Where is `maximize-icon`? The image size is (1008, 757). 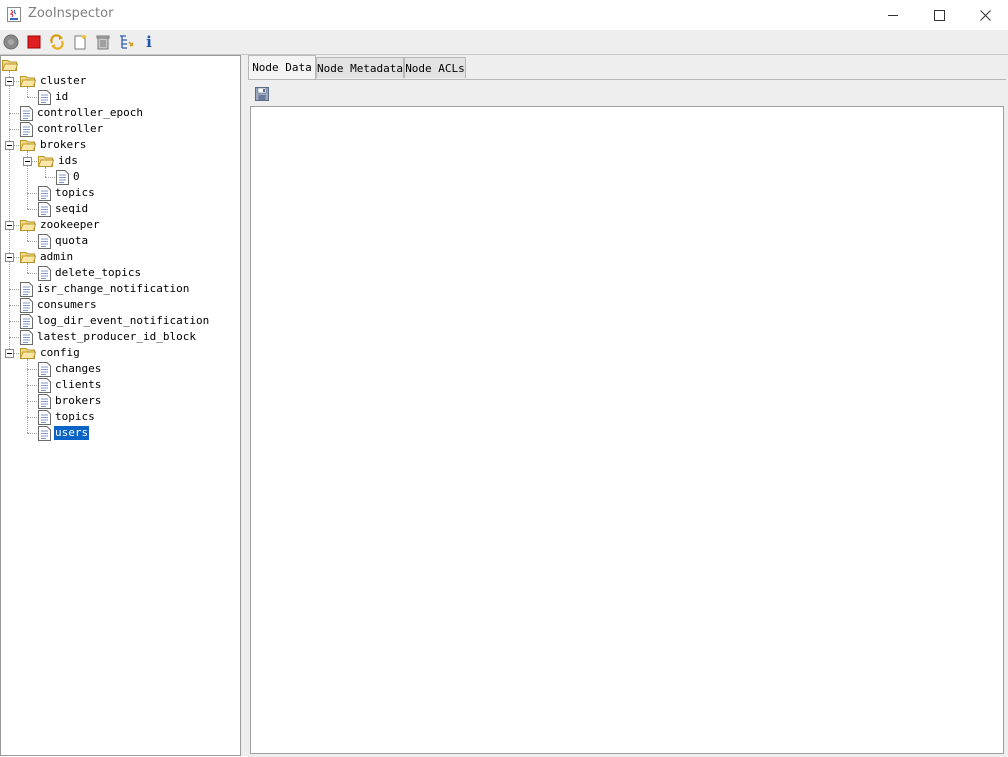
maximize-icon is located at coordinates (939, 15).